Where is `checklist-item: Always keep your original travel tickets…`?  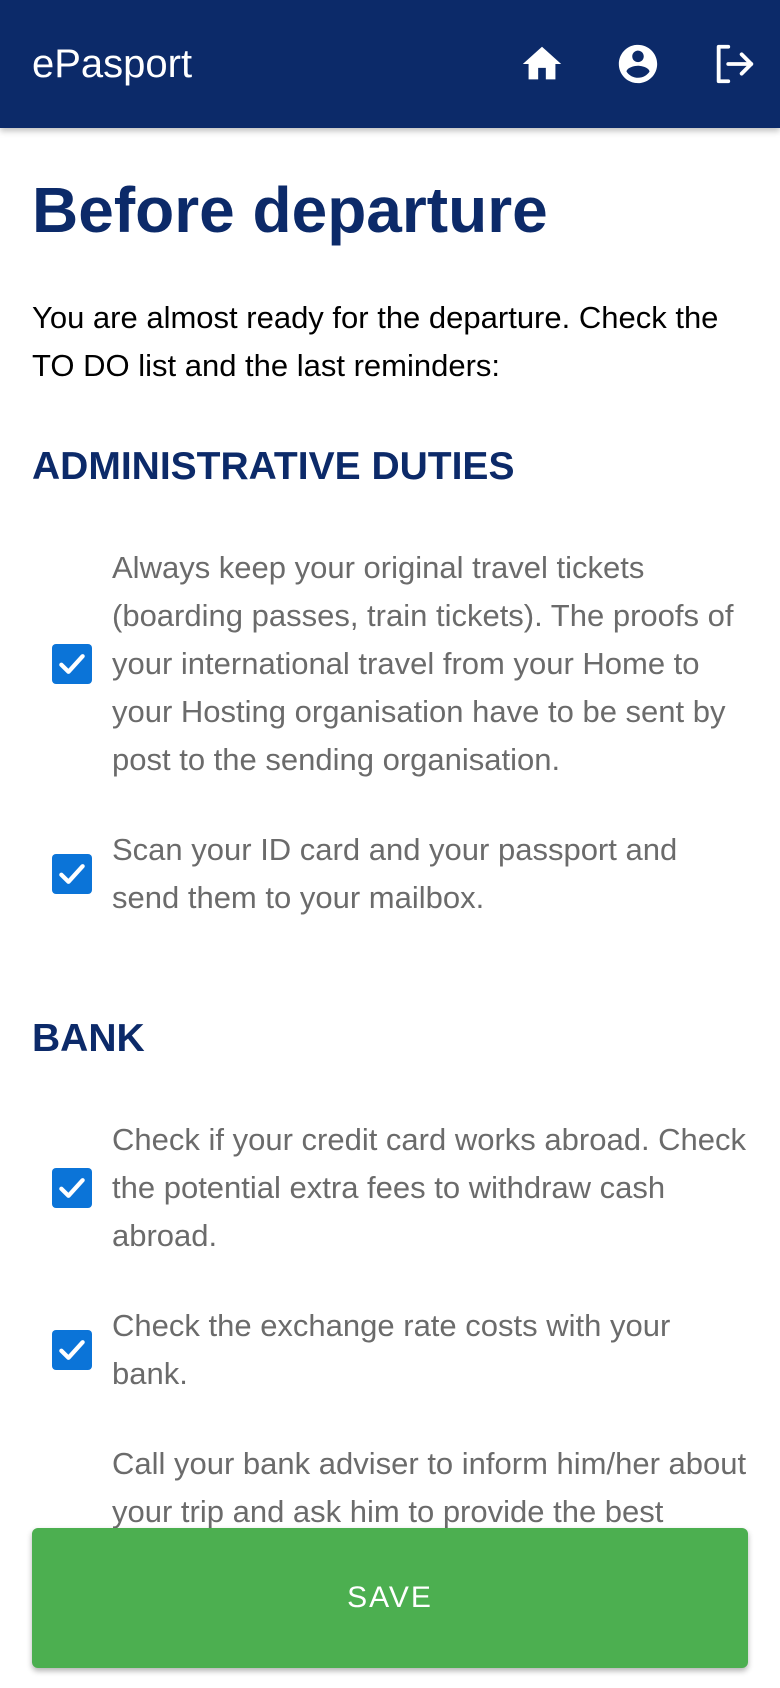
checklist-item: Always keep your original travel tickets… is located at coordinates (390, 664).